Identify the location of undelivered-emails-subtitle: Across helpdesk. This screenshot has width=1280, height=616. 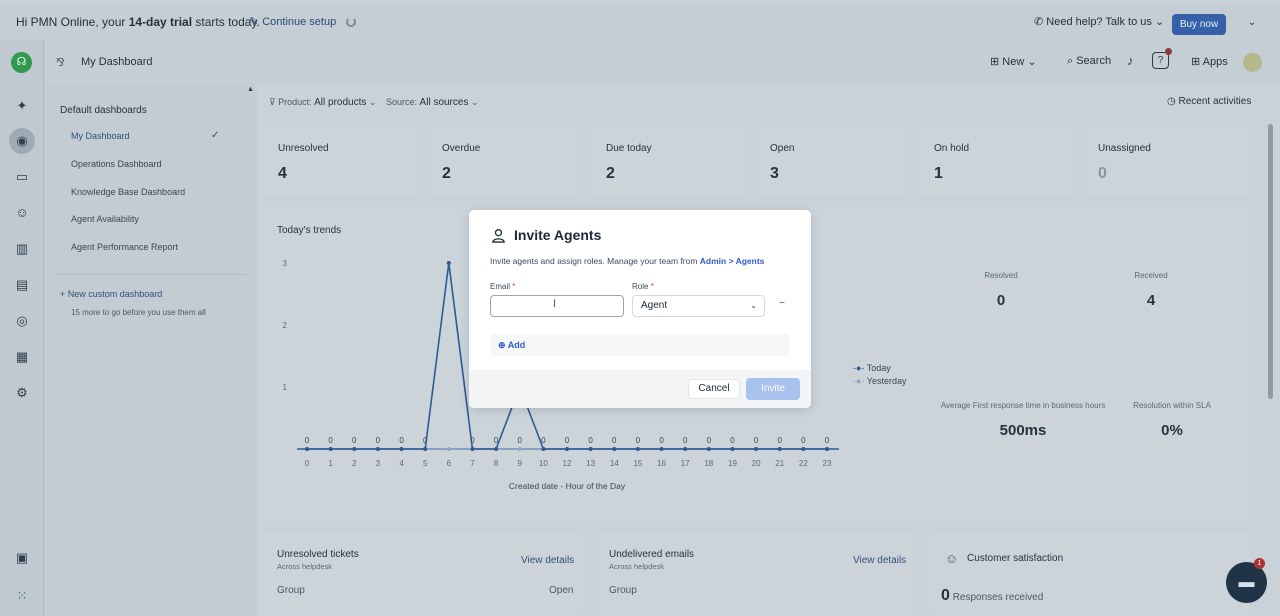
(637, 566).